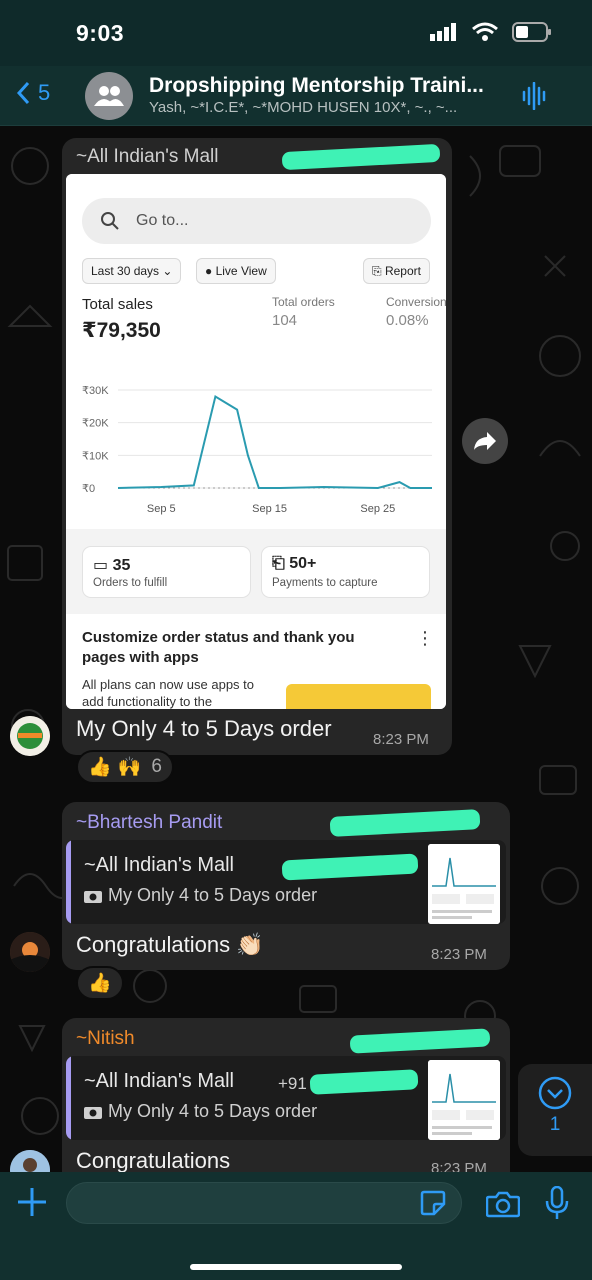 This screenshot has width=592, height=1280. Describe the element at coordinates (485, 31) in the screenshot. I see `wifi-icon` at that location.